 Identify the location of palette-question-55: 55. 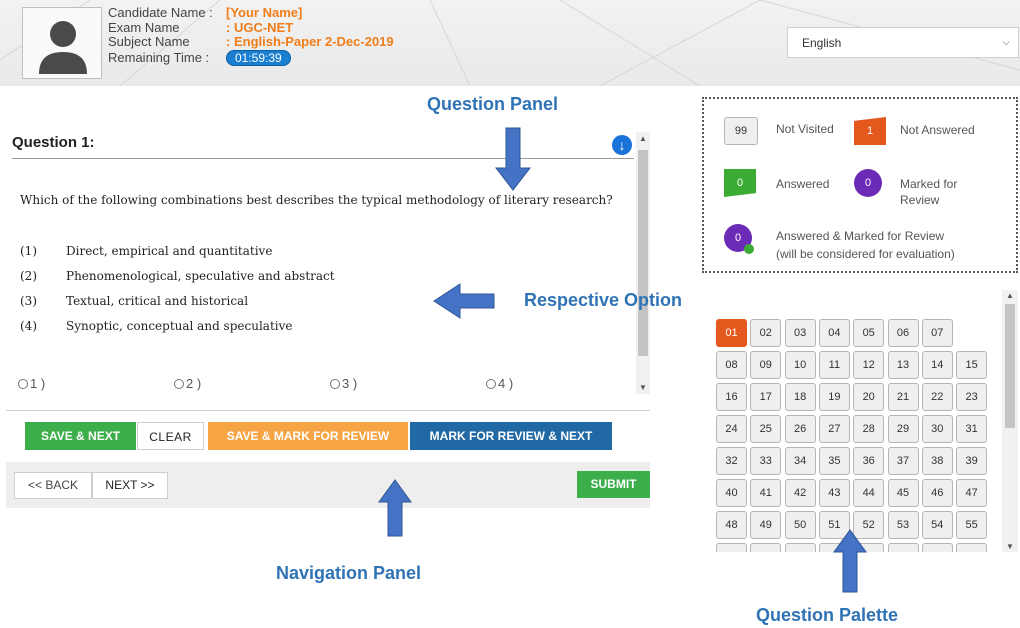
(972, 525).